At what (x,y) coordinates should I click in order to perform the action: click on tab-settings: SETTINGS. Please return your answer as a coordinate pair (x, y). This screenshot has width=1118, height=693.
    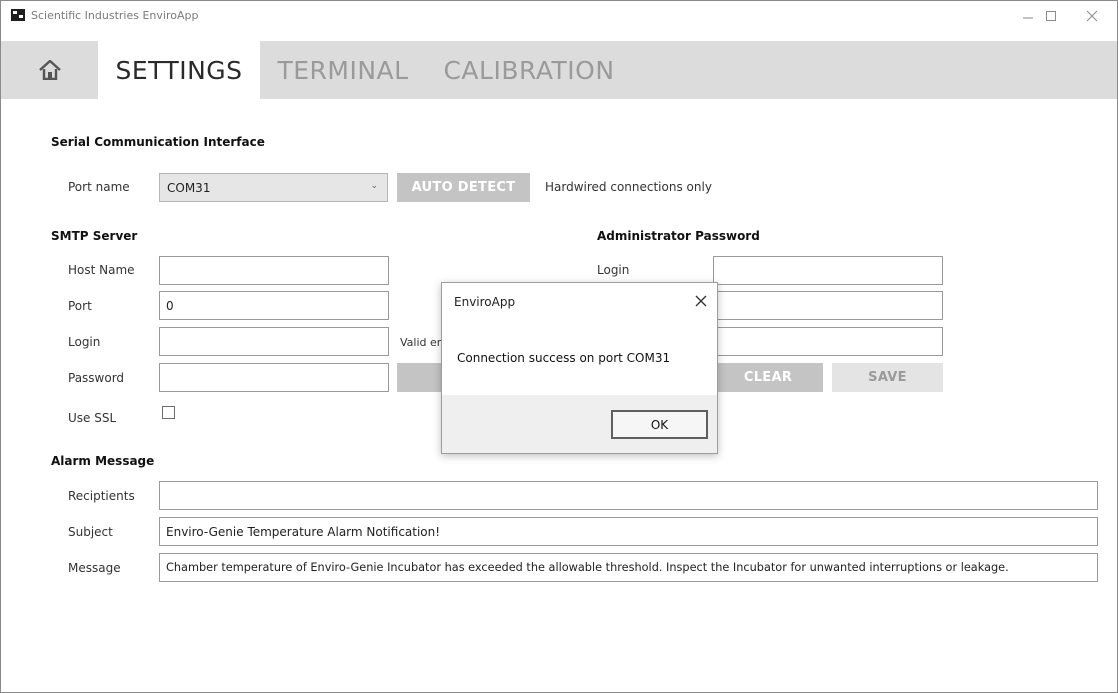
    Looking at the image, I should click on (179, 70).